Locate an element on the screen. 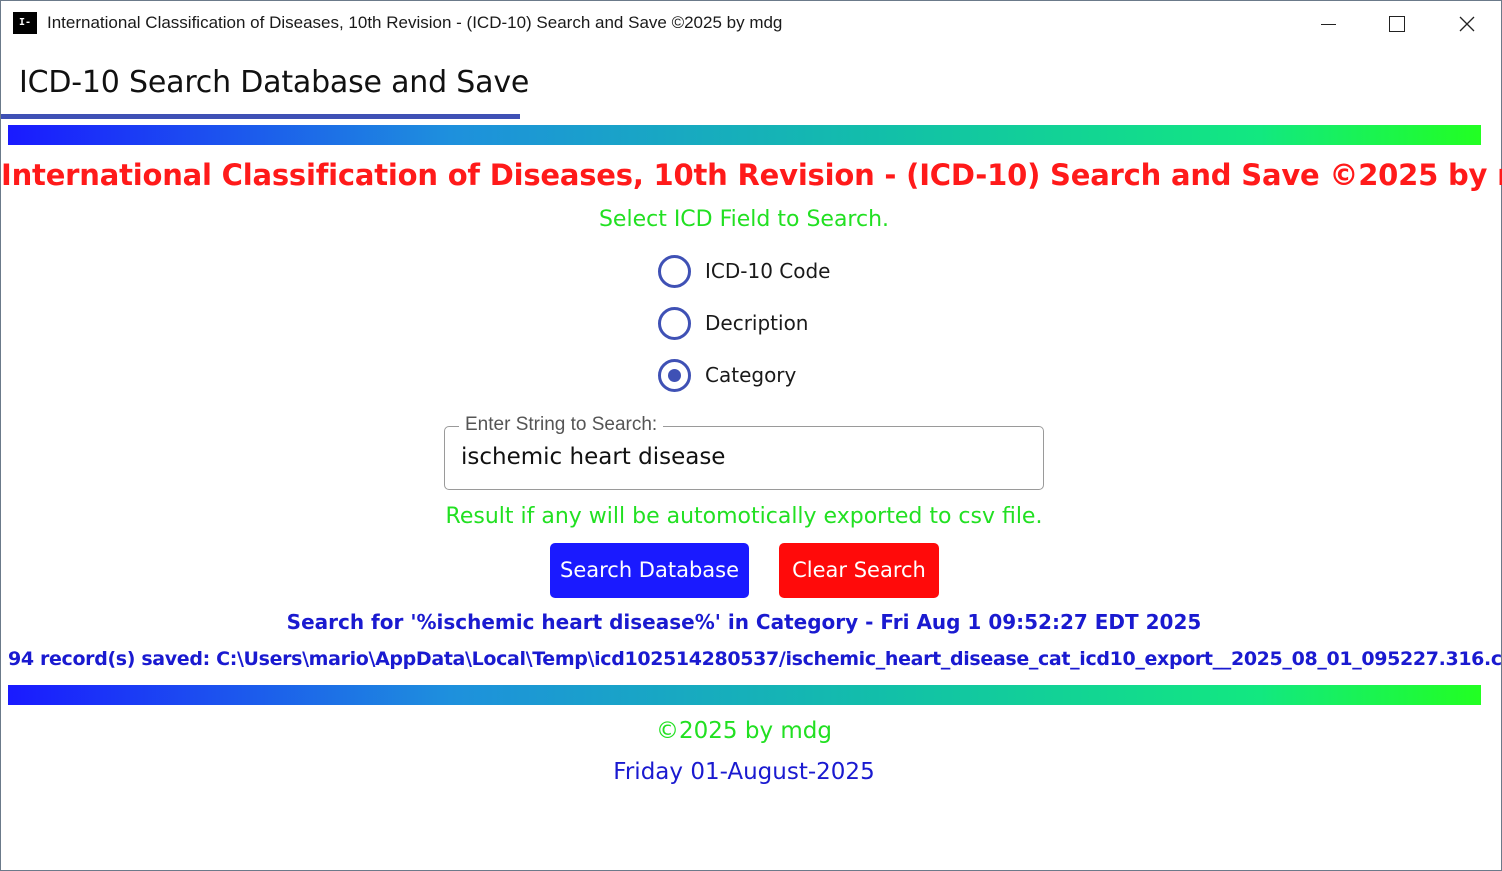 The width and height of the screenshot is (1502, 871). radio-label: ICD-10 Code is located at coordinates (768, 271).